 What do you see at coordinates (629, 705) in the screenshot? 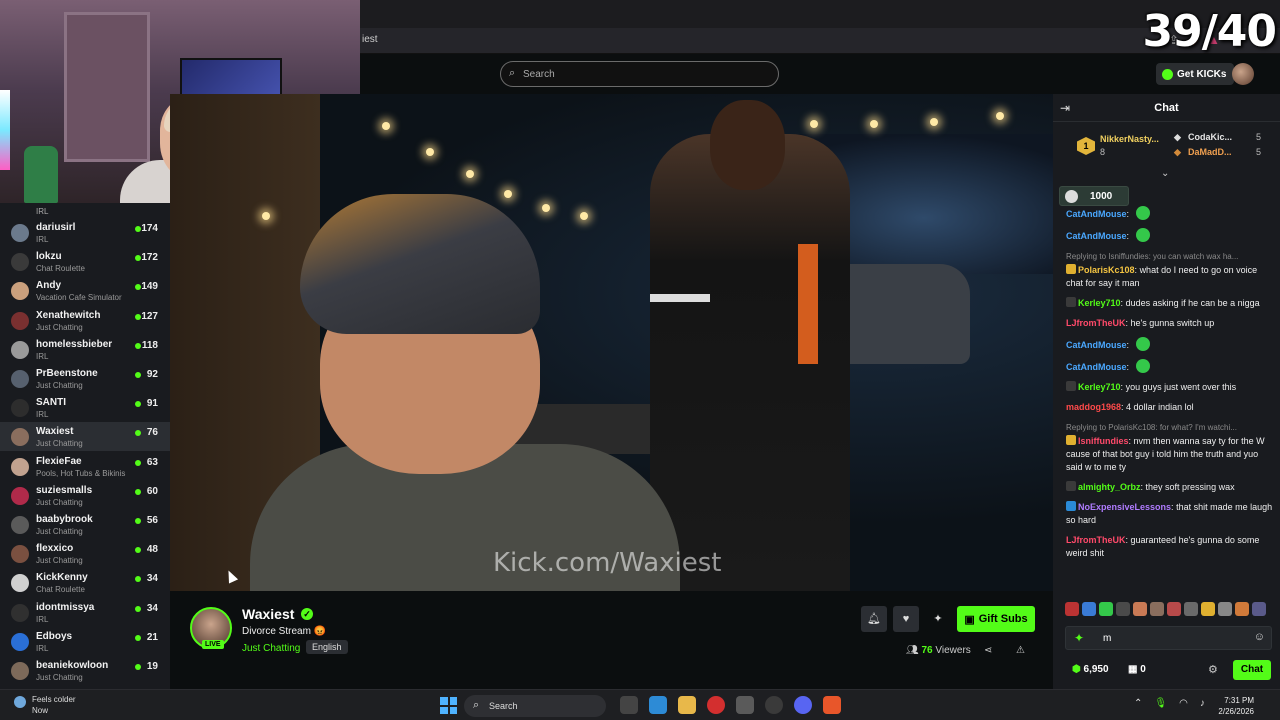
I see `task-view-icon` at bounding box center [629, 705].